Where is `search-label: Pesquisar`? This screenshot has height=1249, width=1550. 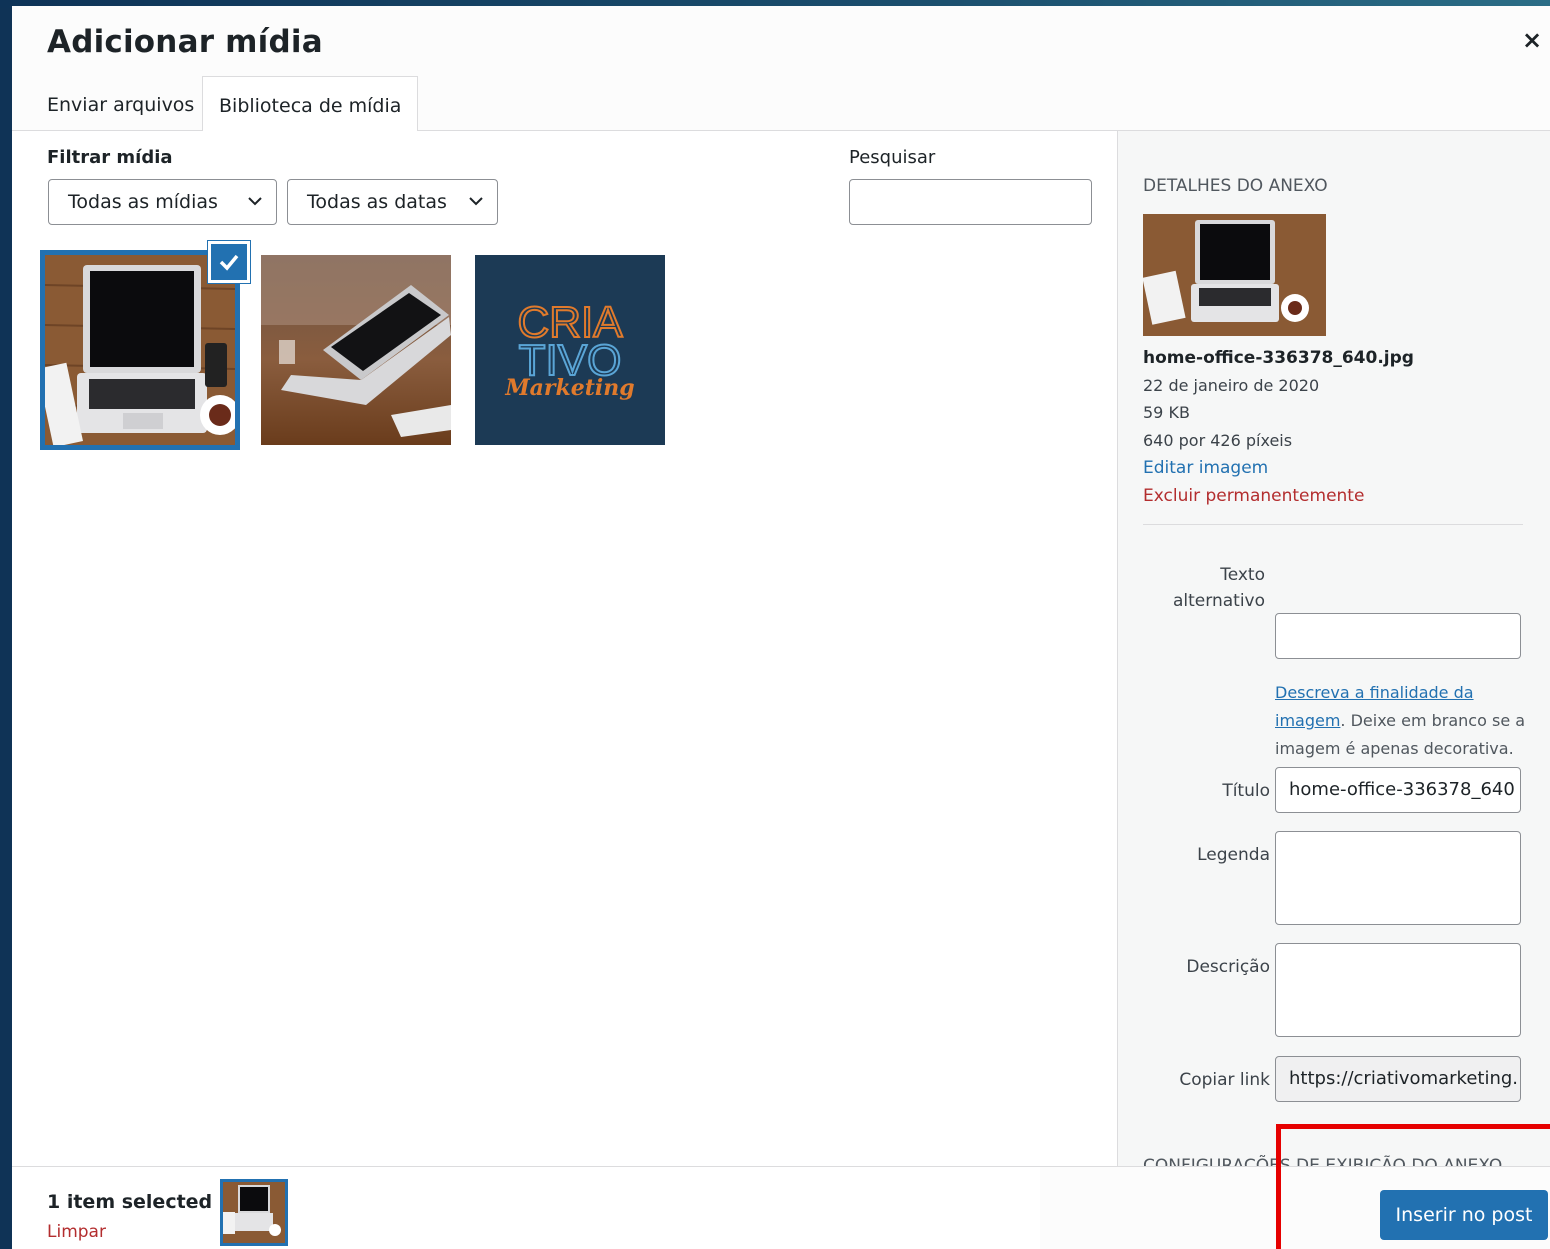 search-label: Pesquisar is located at coordinates (892, 157).